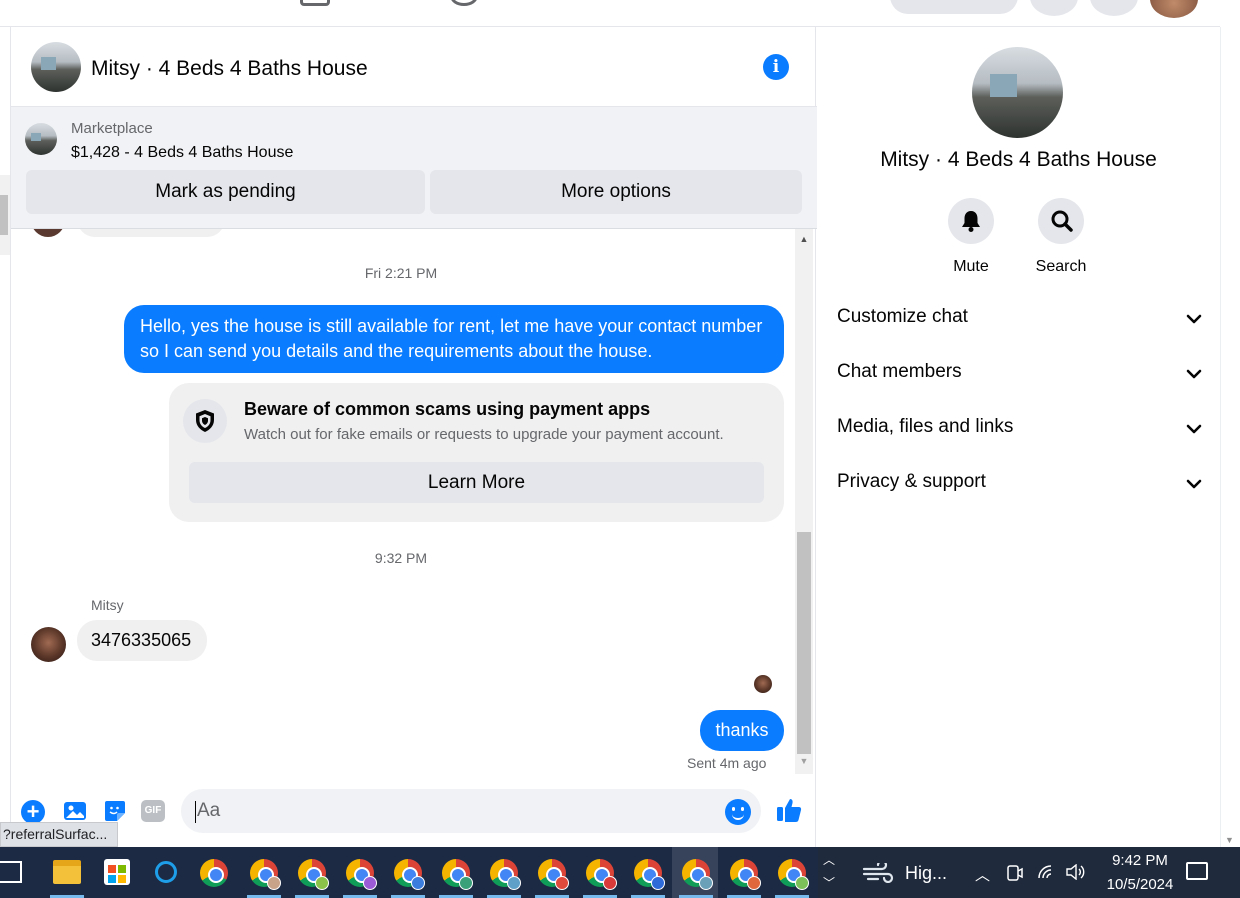 The width and height of the screenshot is (1240, 898). Describe the element at coordinates (1019, 376) in the screenshot. I see `chat-members-section: Chat members` at that location.